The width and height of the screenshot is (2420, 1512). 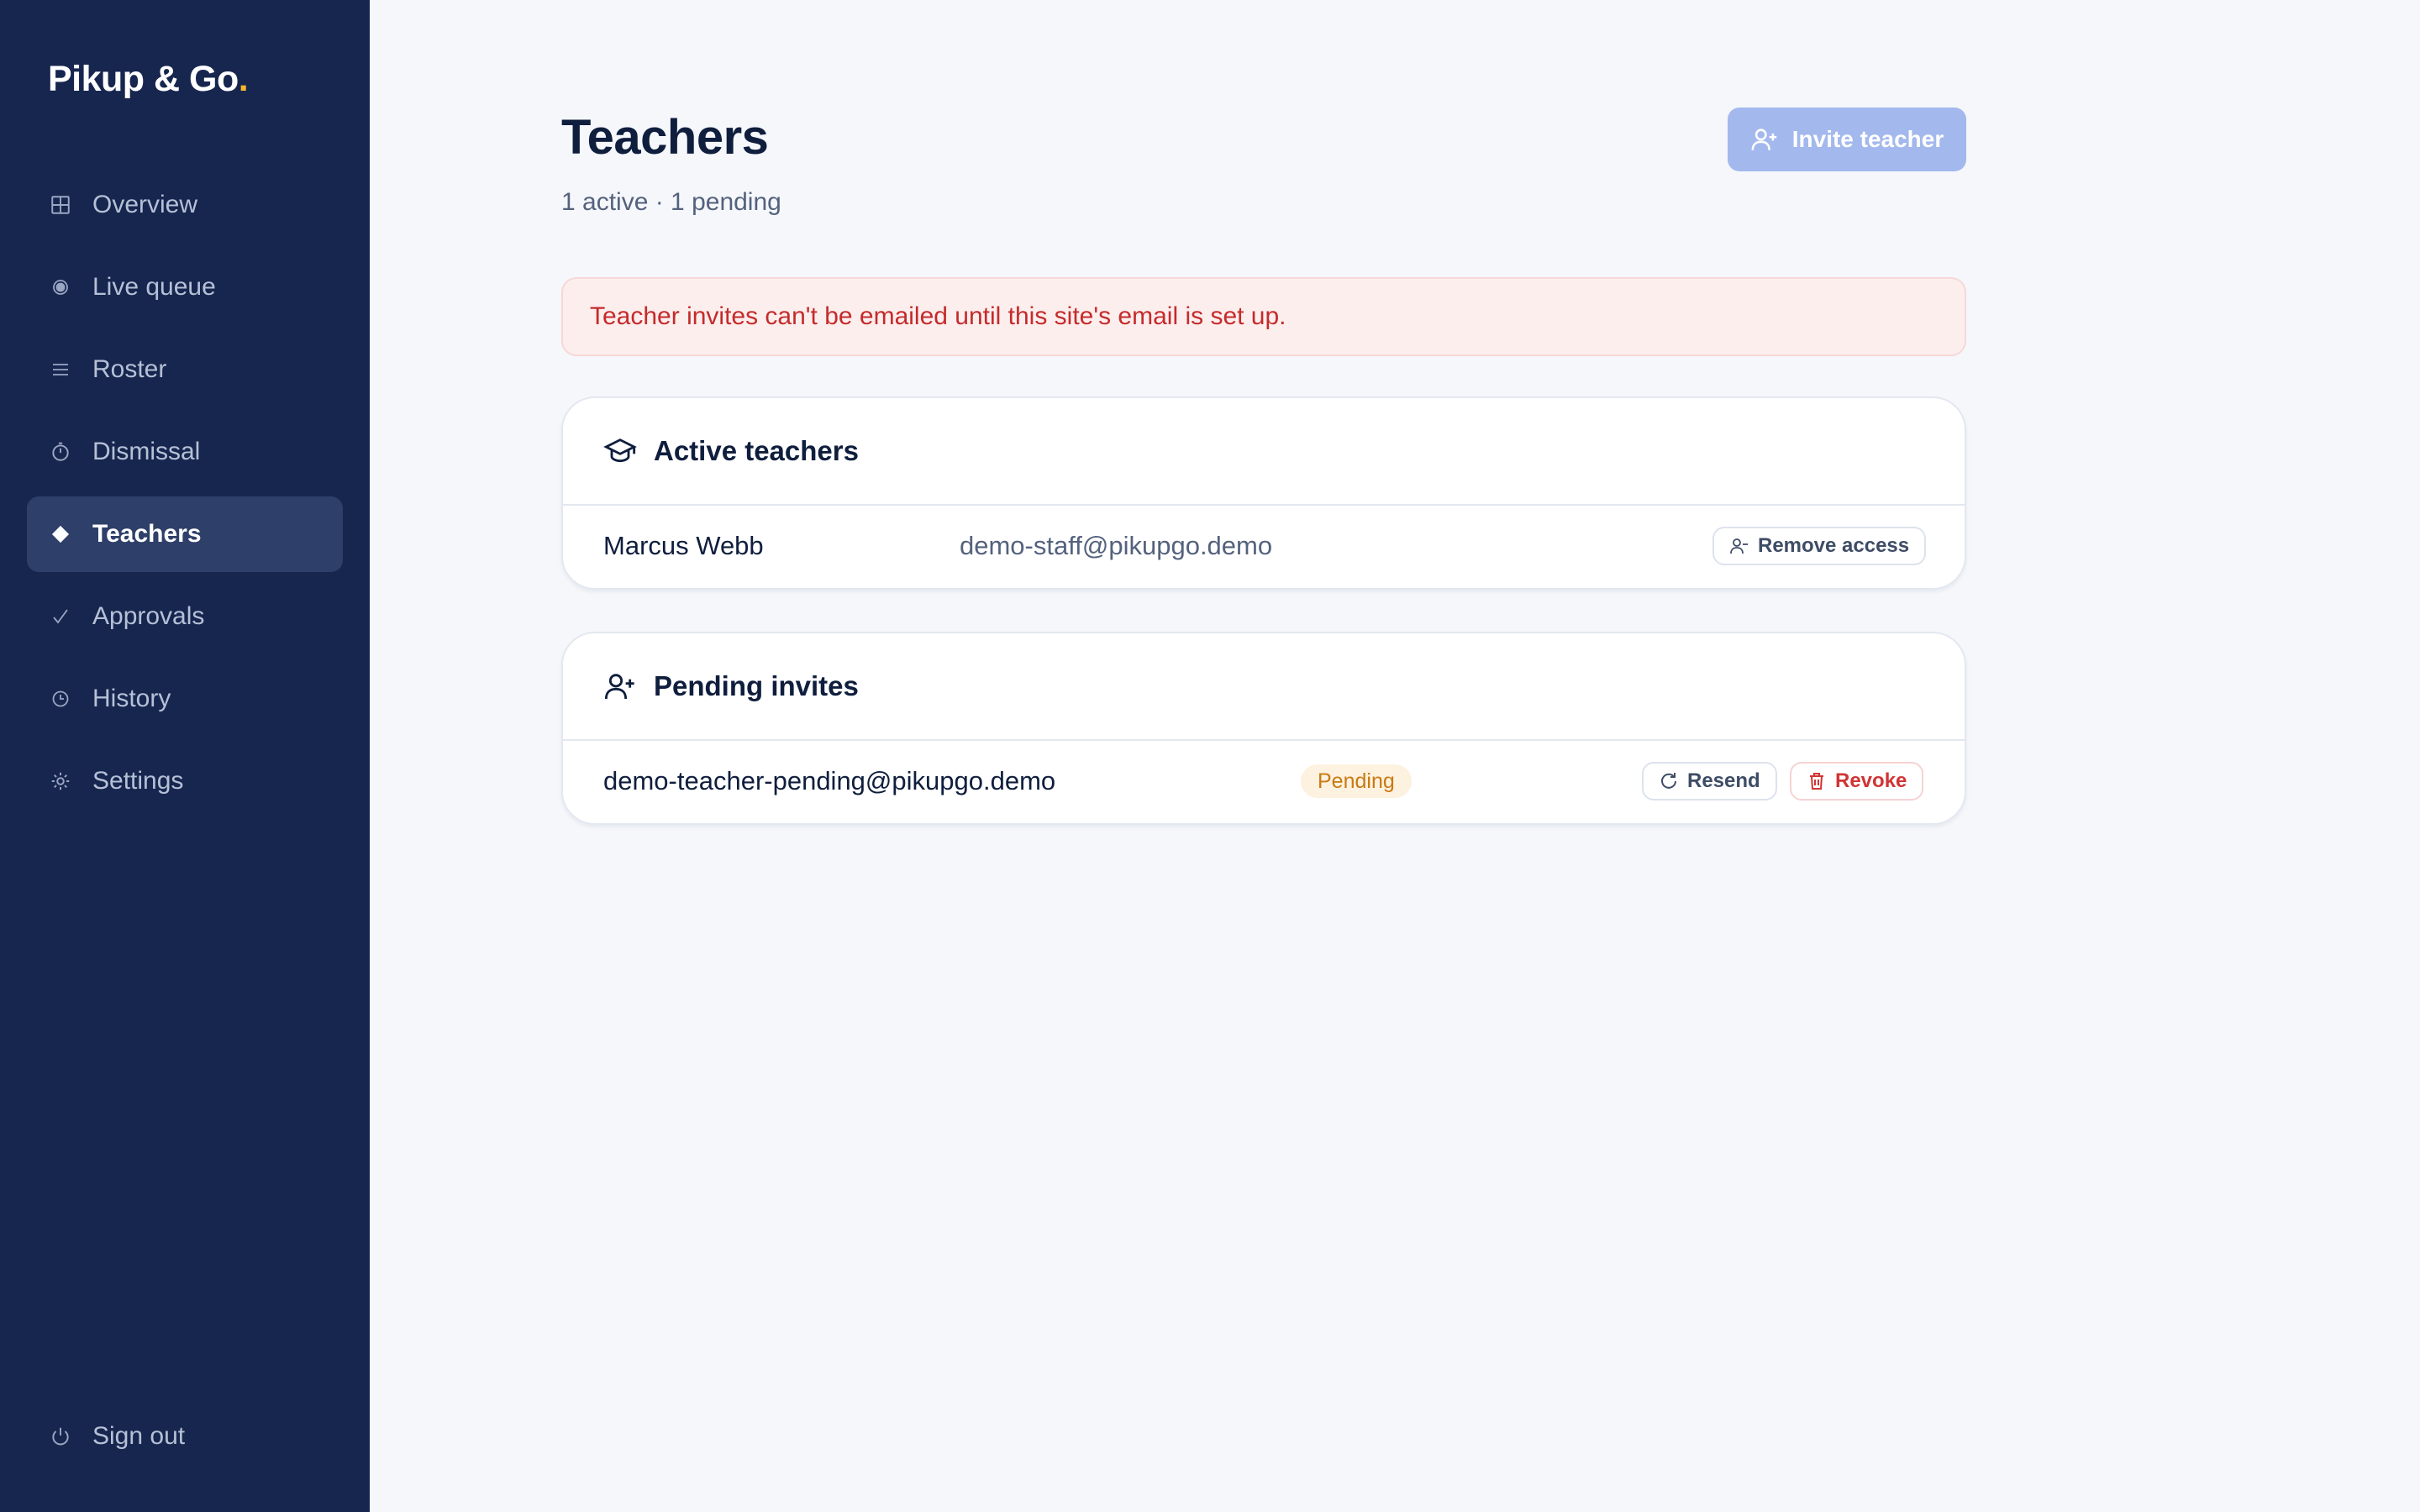 What do you see at coordinates (131, 698) in the screenshot?
I see `sidebar-item-label: History` at bounding box center [131, 698].